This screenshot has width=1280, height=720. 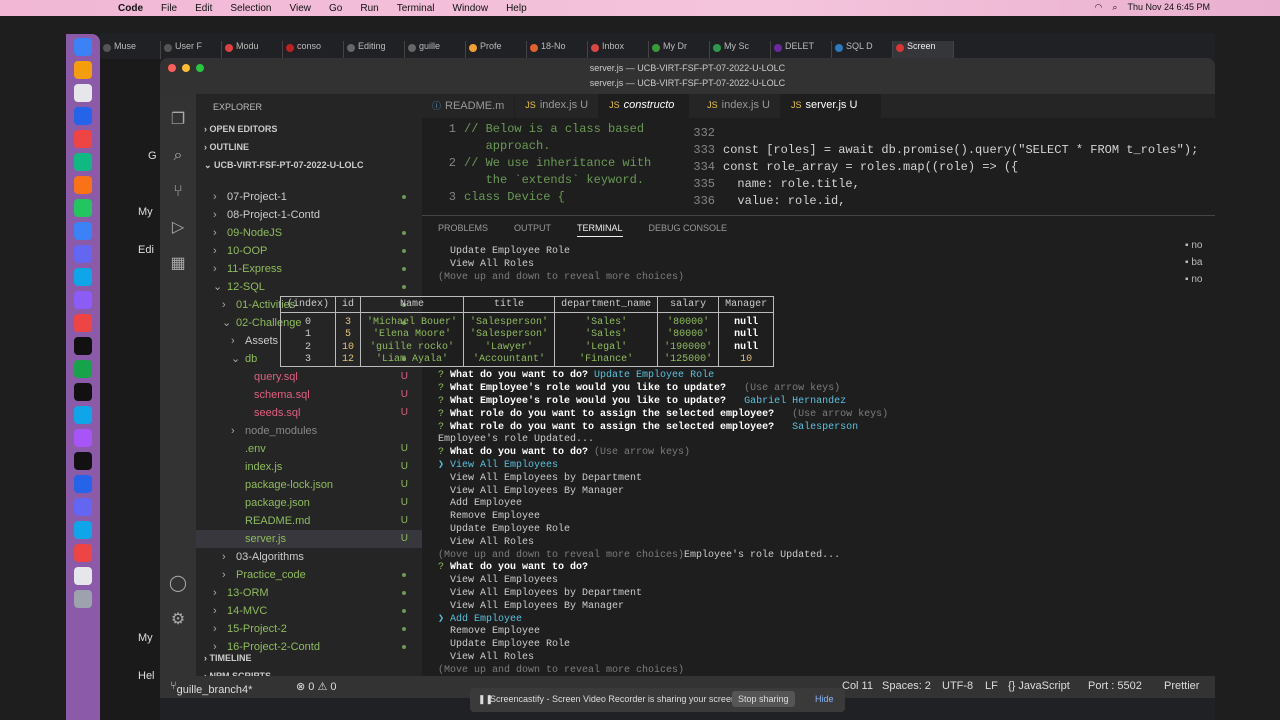 I want to click on tab-terminal: TERMINAL, so click(x=600, y=230).